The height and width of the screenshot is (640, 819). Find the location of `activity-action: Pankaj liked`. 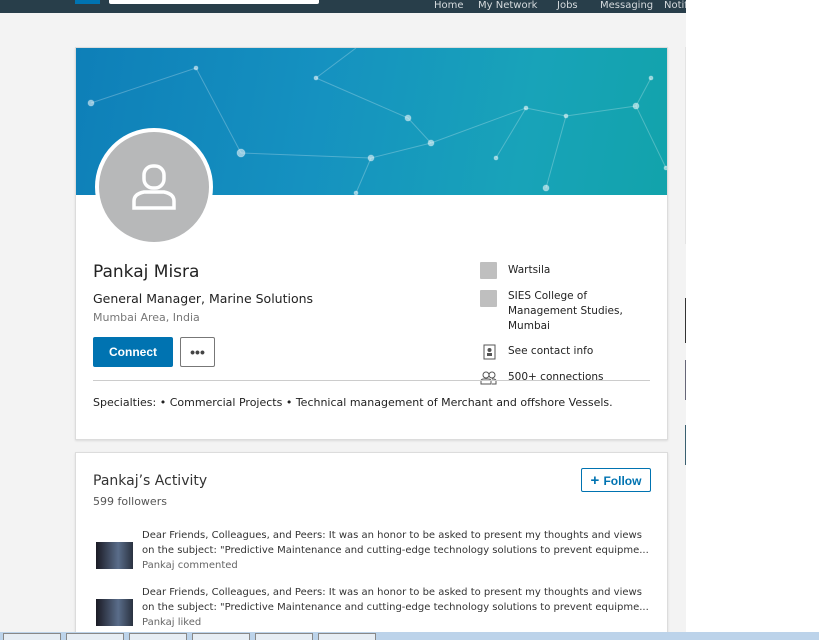

activity-action: Pankaj liked is located at coordinates (172, 622).